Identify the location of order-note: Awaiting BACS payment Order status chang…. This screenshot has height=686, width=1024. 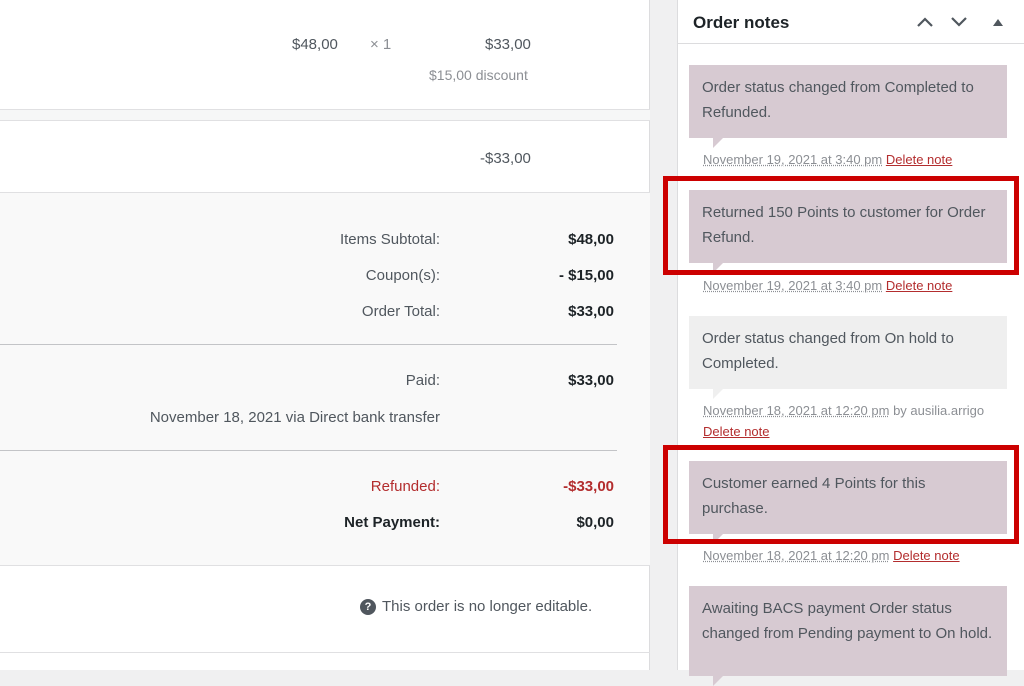
(848, 636).